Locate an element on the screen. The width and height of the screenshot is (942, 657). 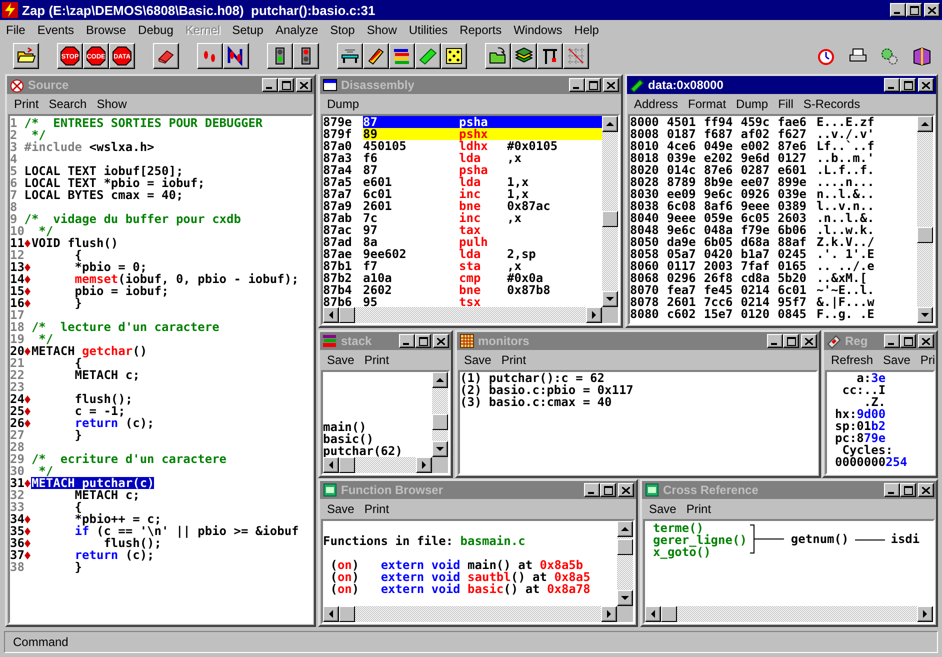
menu-item: Search is located at coordinates (68, 104).